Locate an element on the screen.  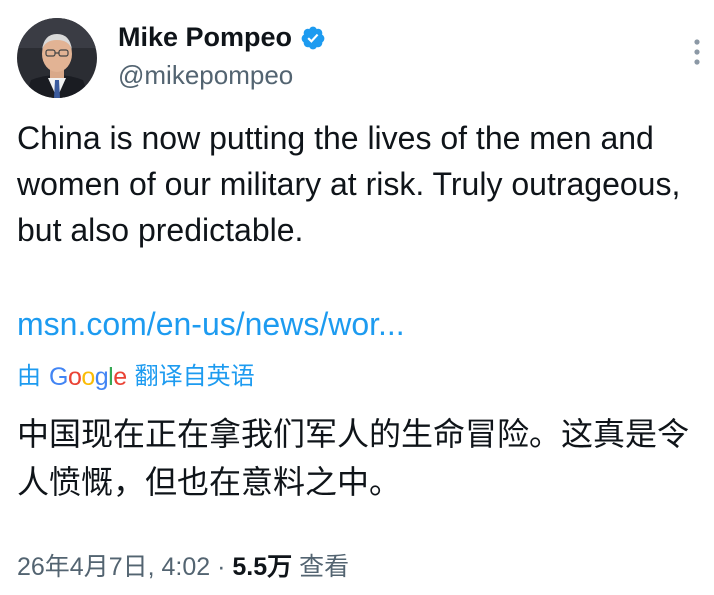
google-logo-icon: Google is located at coordinates (88, 377).